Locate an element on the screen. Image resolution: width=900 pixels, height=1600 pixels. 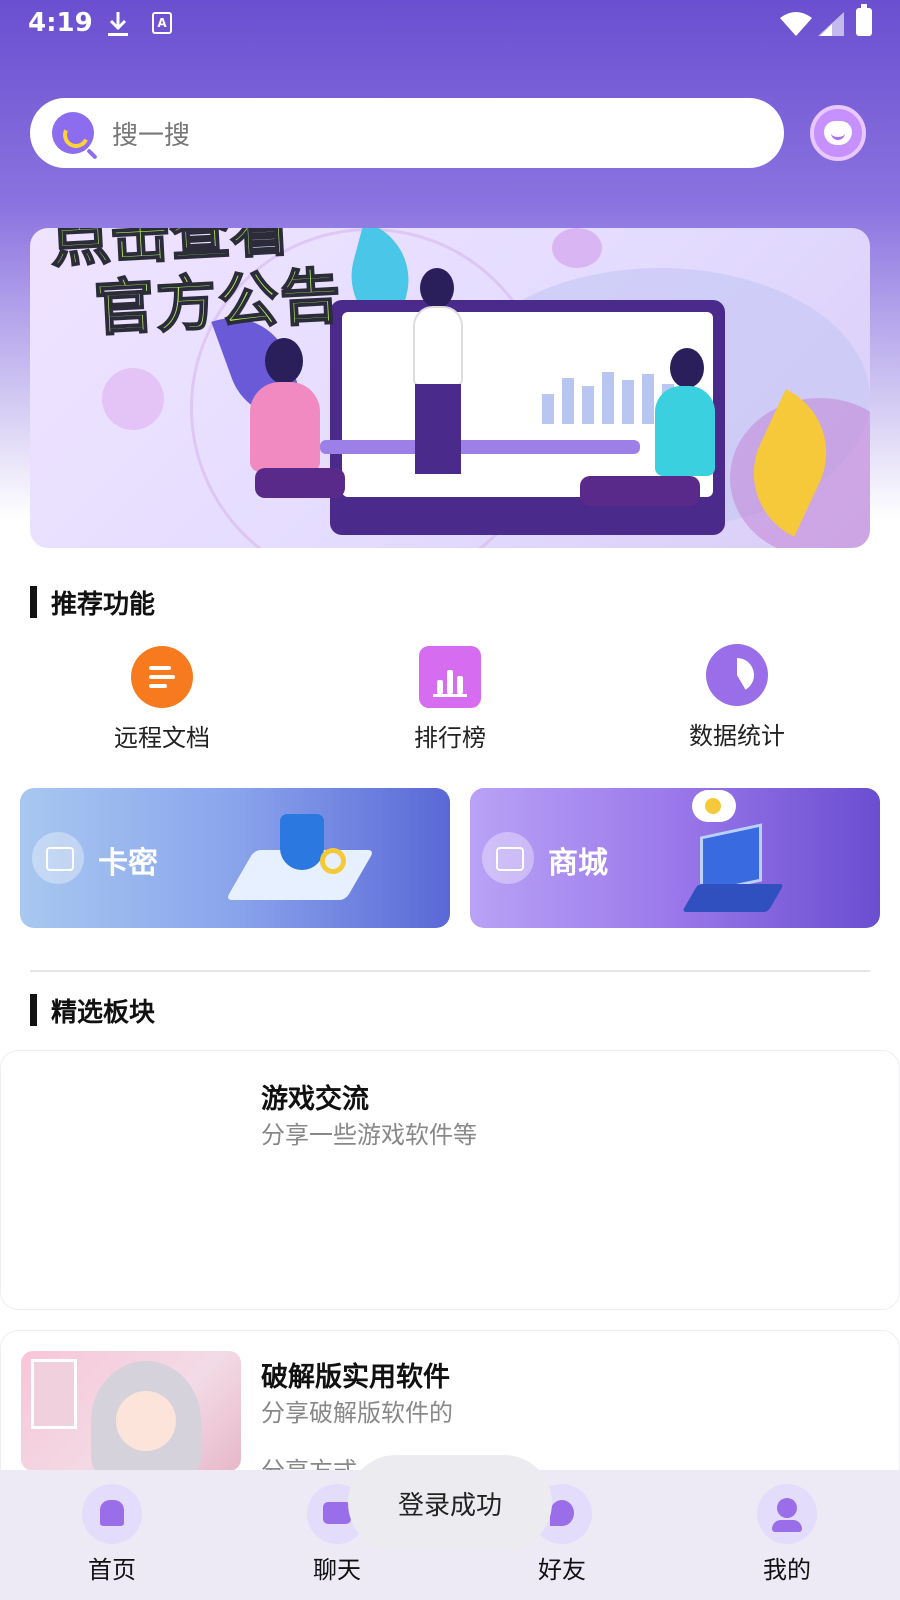
film-reel-icon is located at coordinates (133, 399).